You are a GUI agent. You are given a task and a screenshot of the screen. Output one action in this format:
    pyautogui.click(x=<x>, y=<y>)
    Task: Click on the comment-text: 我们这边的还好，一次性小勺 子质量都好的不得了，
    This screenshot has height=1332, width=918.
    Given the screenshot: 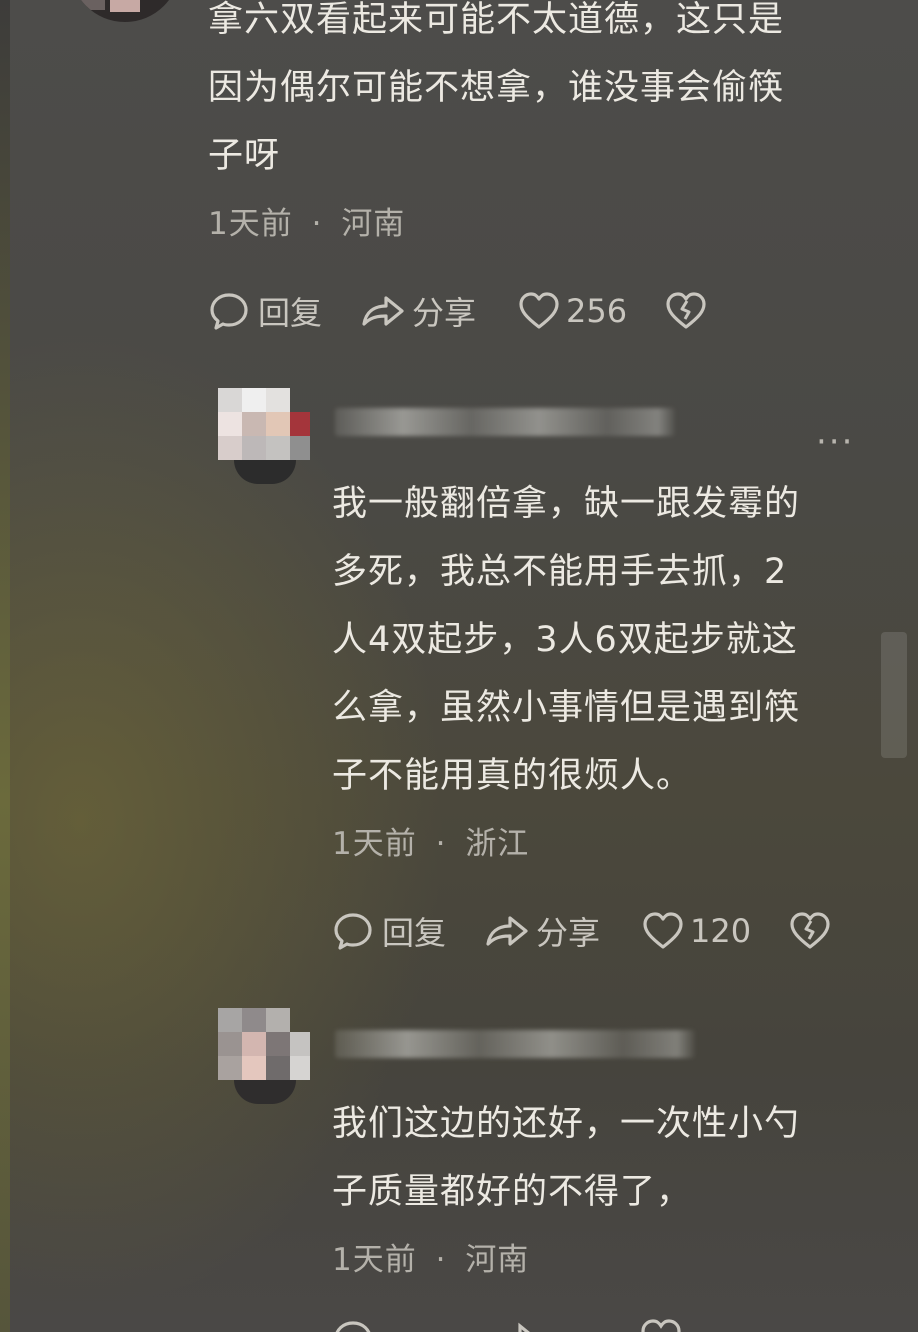 What is the action you would take?
    pyautogui.click(x=602, y=1158)
    